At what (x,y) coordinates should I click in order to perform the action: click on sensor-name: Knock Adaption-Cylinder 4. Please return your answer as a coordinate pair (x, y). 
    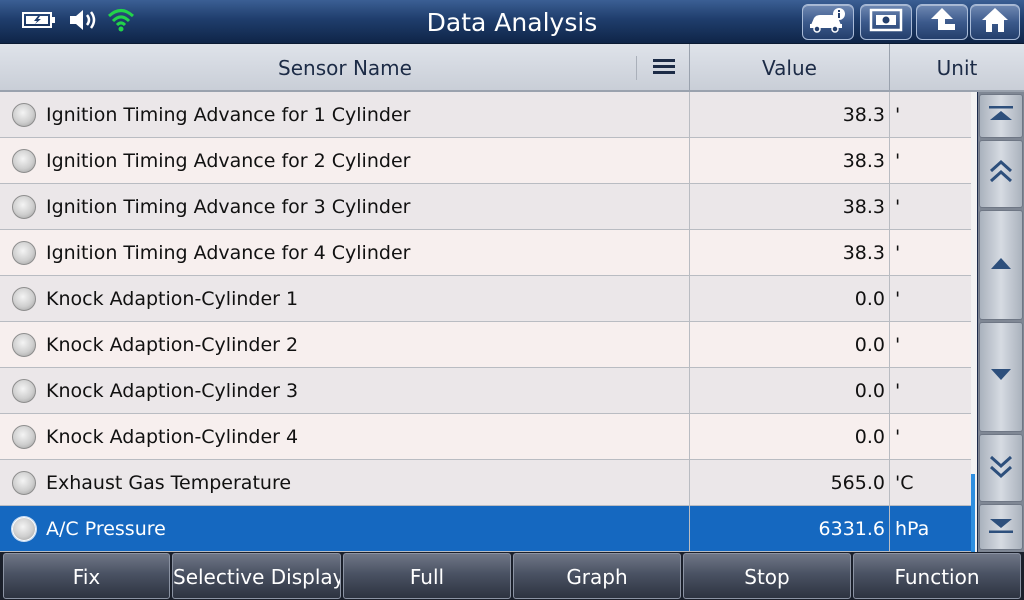
    Looking at the image, I should click on (172, 437).